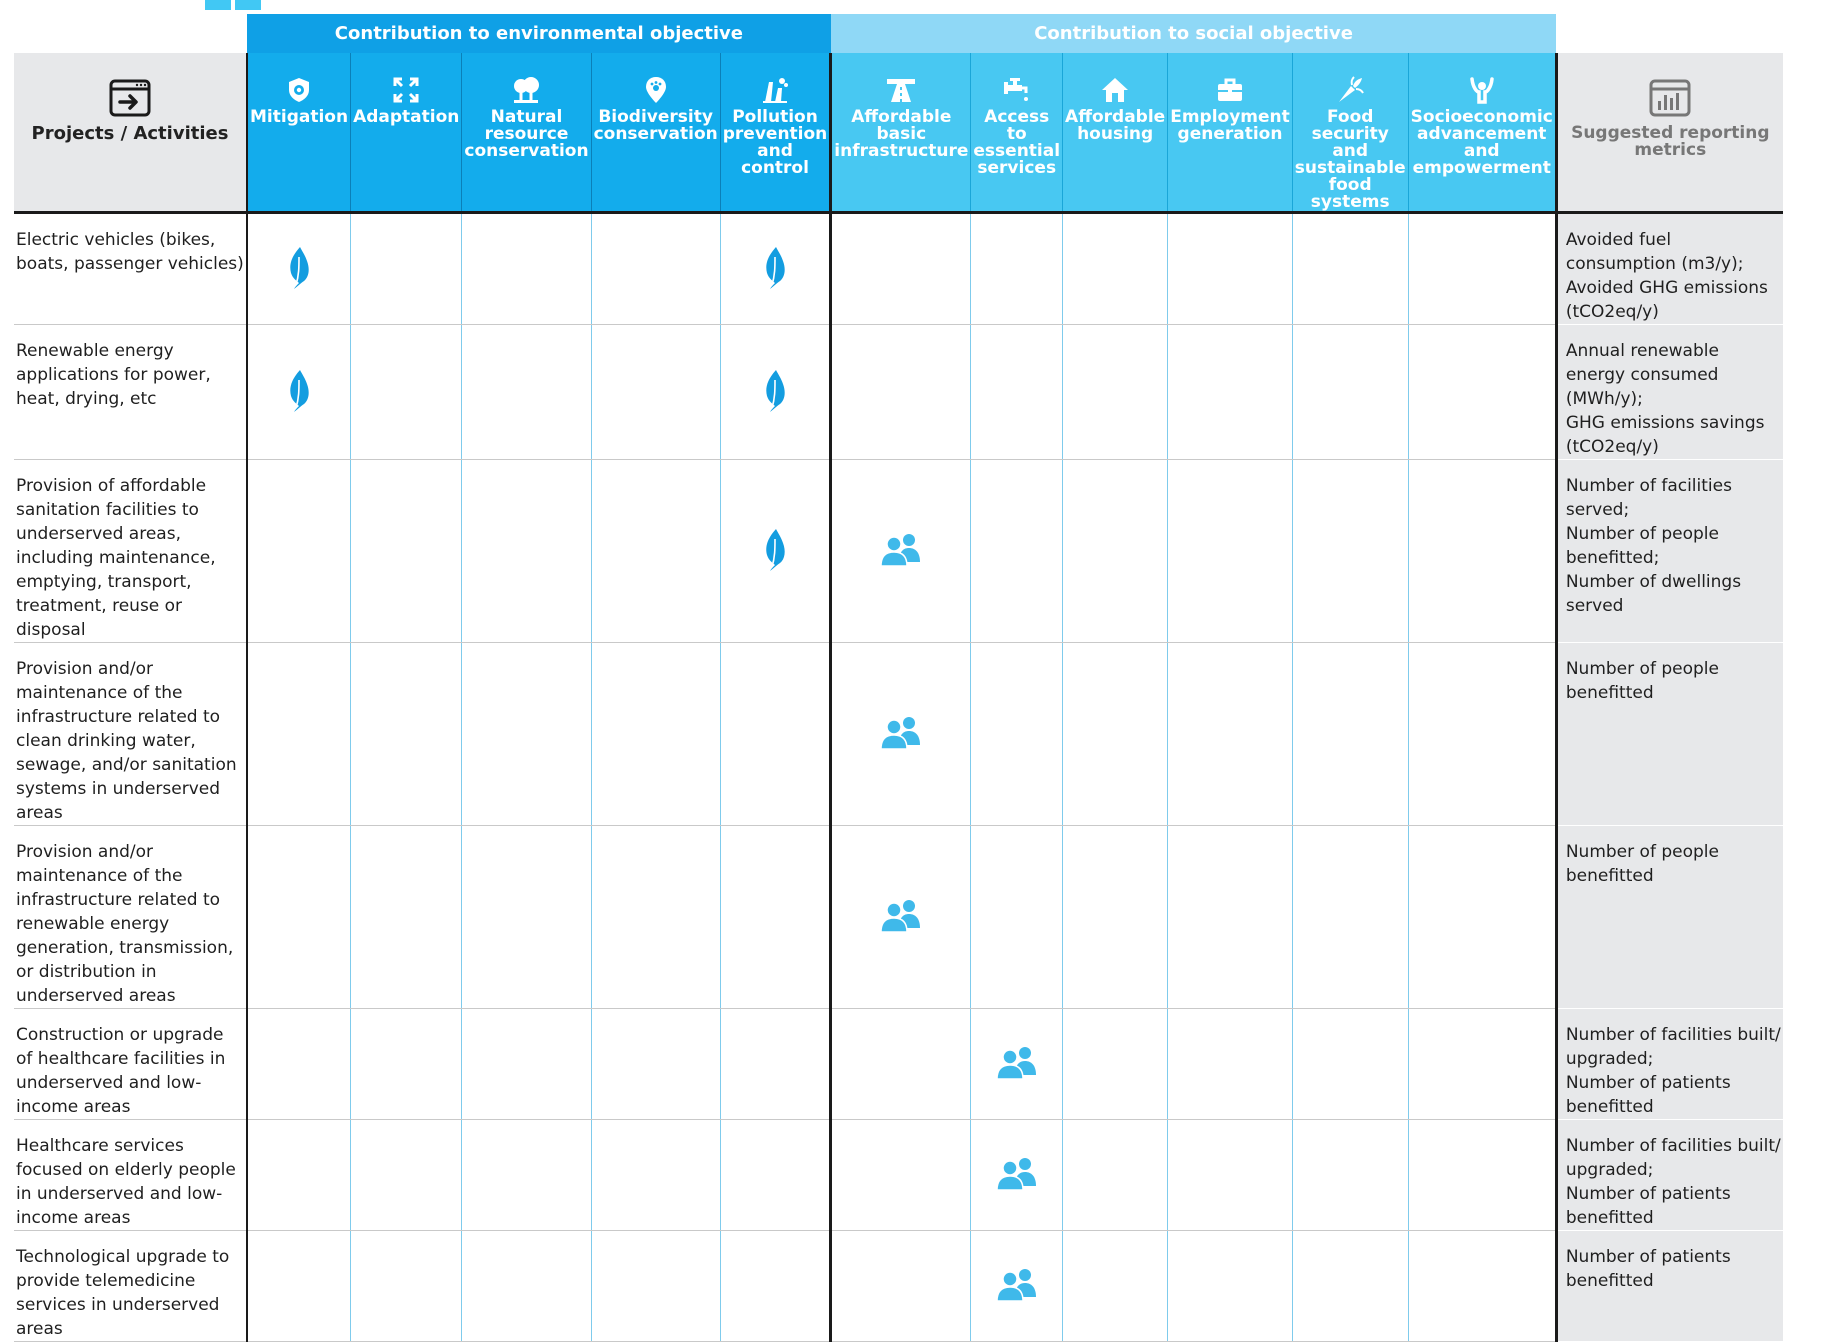 Image resolution: width=1826 pixels, height=1342 pixels. Describe the element at coordinates (406, 90) in the screenshot. I see `expand-arrows-icon` at that location.